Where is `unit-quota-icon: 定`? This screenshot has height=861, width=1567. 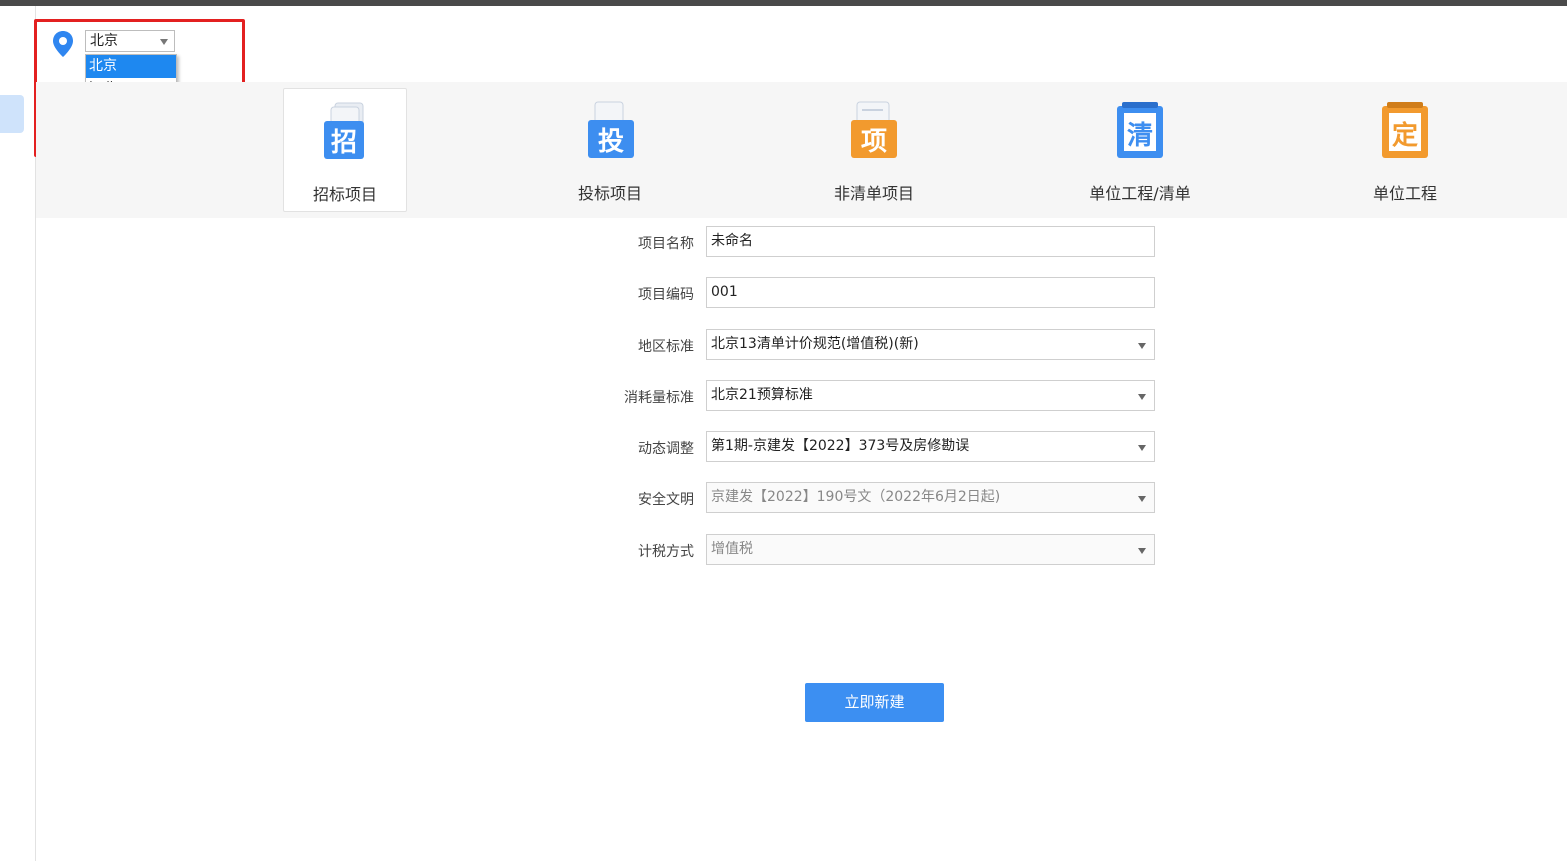
unit-quota-icon: 定 is located at coordinates (1405, 130).